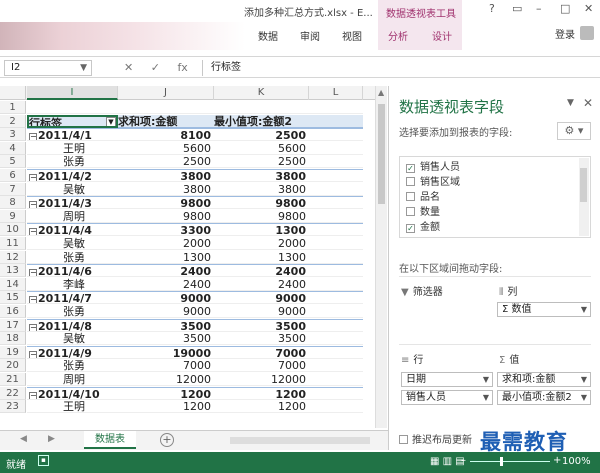 The image size is (600, 473). I want to click on zoom-out-icon: –, so click(463, 460).